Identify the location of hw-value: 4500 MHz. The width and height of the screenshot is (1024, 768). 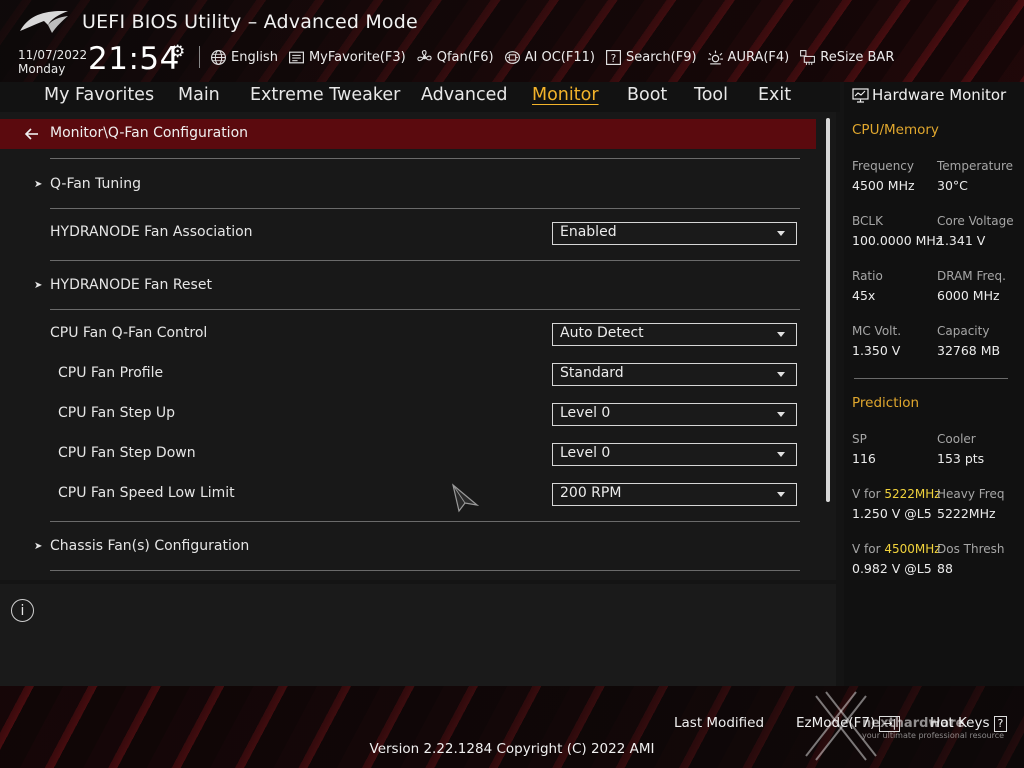
(883, 185).